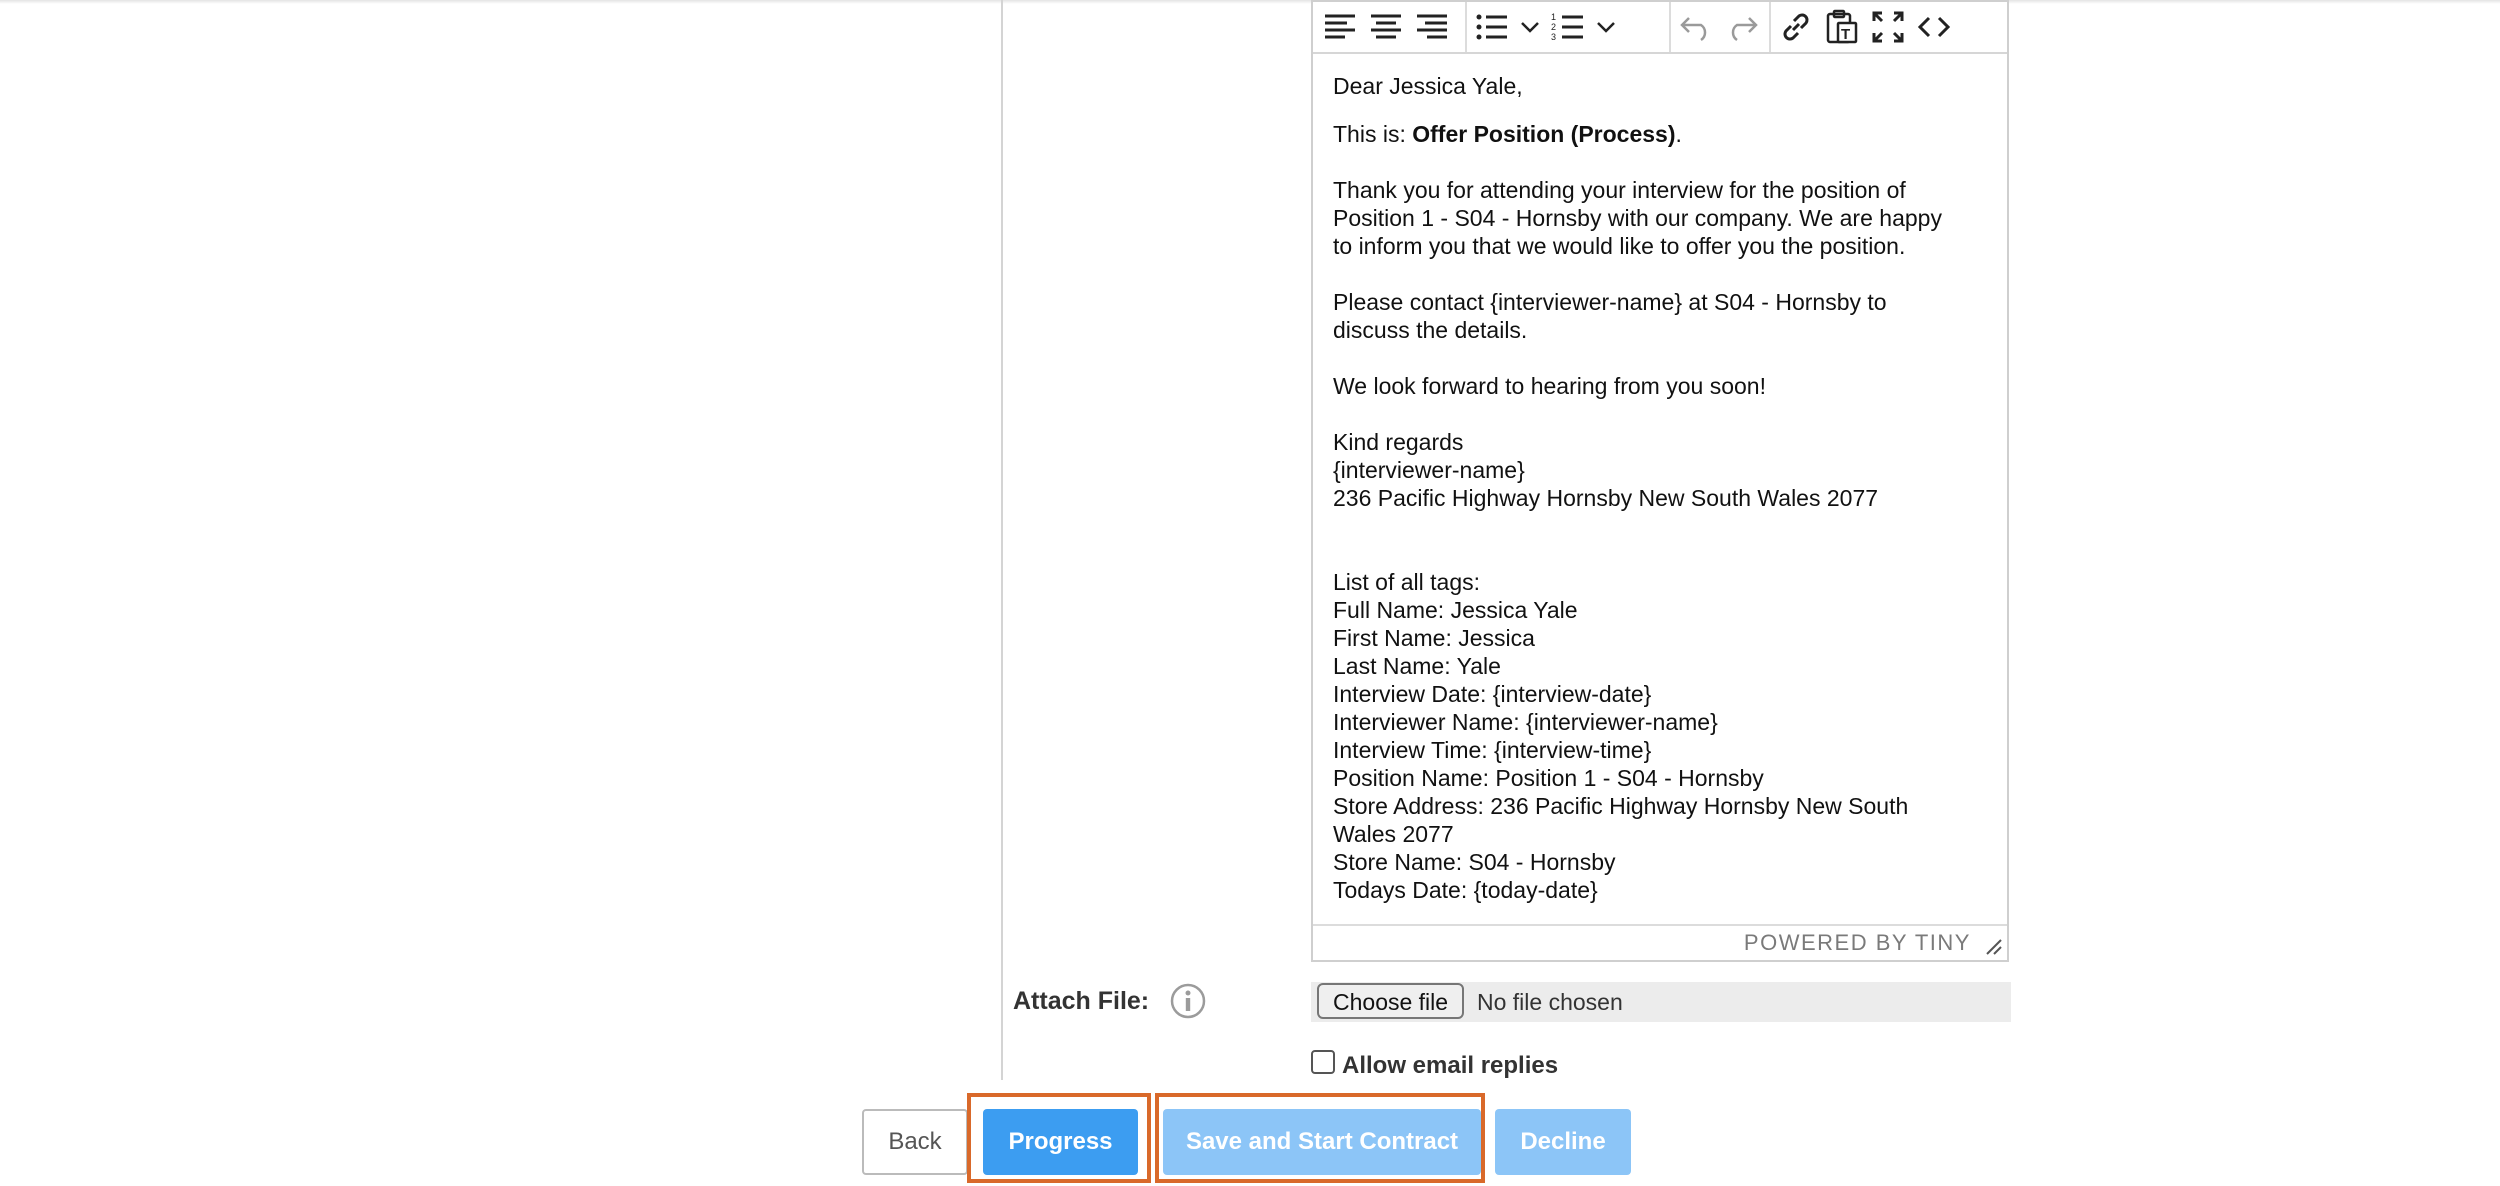 Image resolution: width=2500 pixels, height=1186 pixels. What do you see at coordinates (1002, 540) in the screenshot?
I see `column-divider` at bounding box center [1002, 540].